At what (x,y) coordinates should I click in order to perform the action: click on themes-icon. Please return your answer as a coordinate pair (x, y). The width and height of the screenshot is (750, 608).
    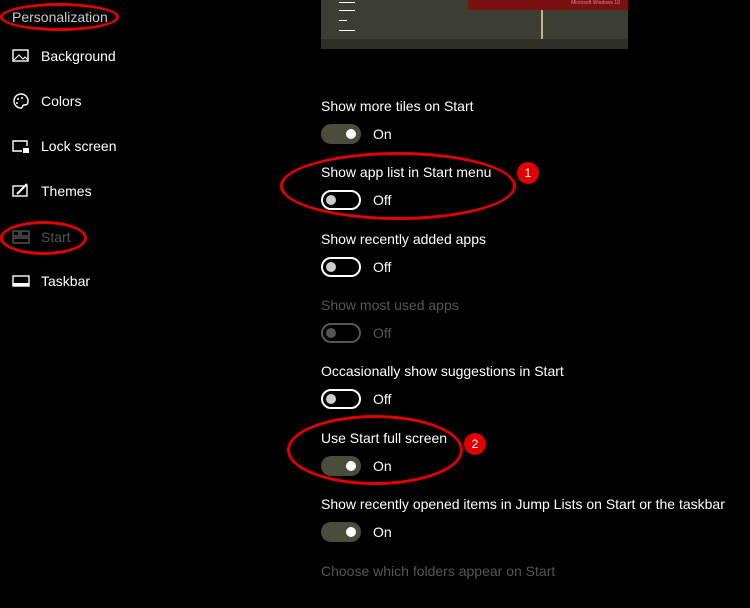
    Looking at the image, I should click on (20, 190).